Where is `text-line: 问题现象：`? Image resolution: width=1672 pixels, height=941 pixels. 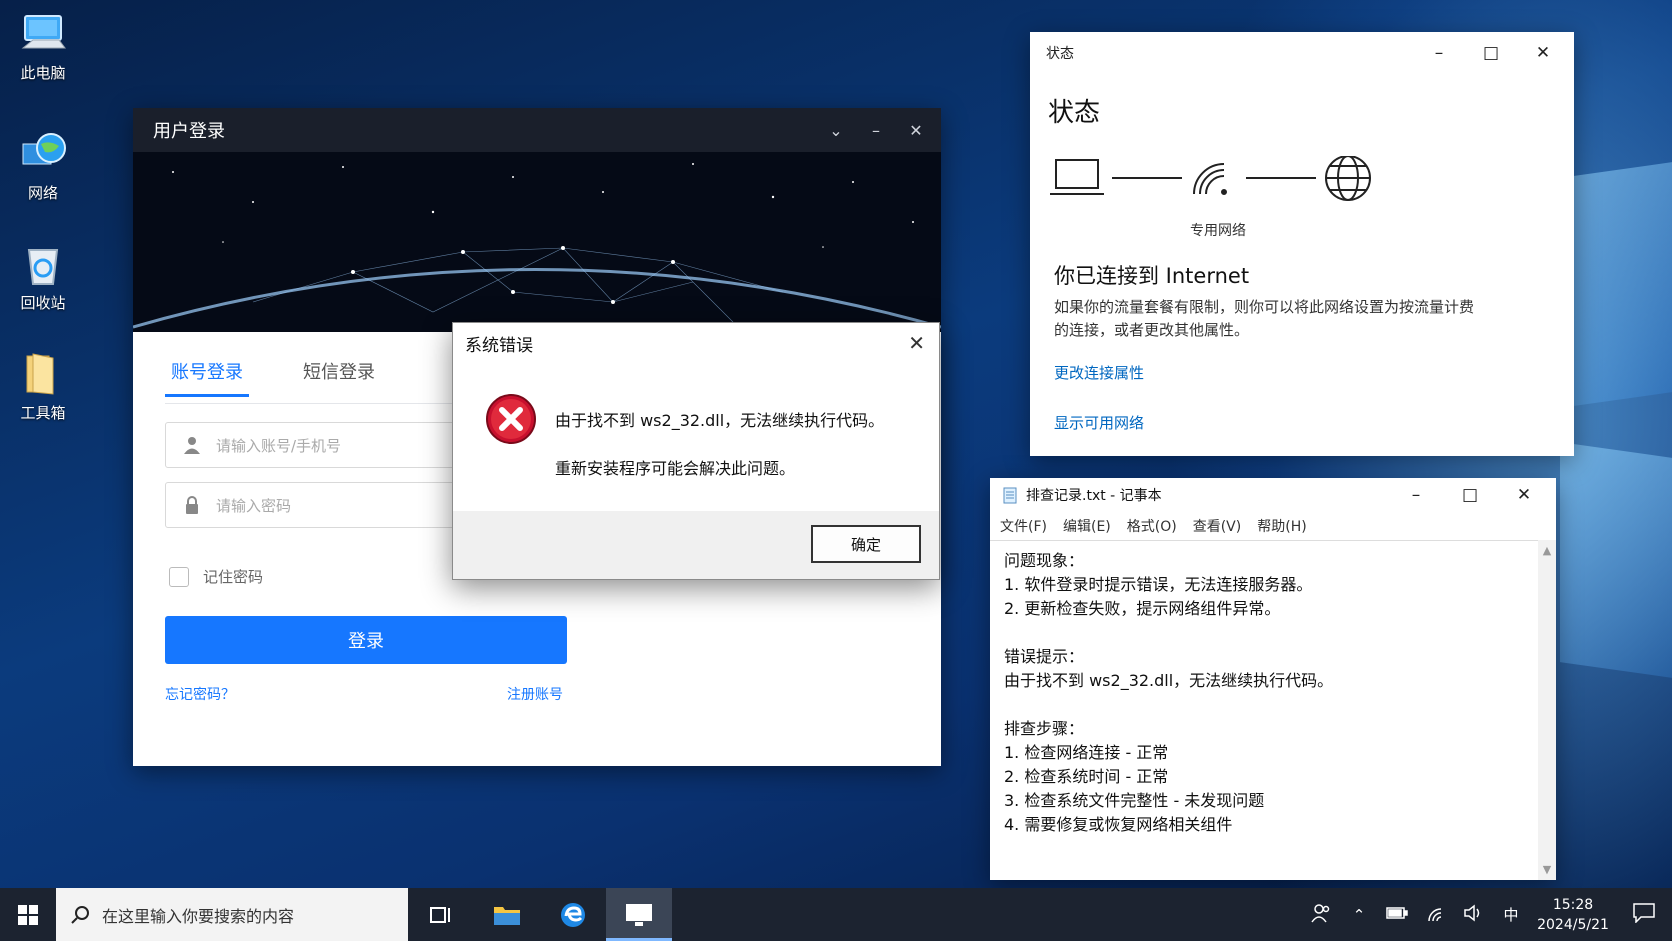 text-line: 问题现象： is located at coordinates (1044, 560).